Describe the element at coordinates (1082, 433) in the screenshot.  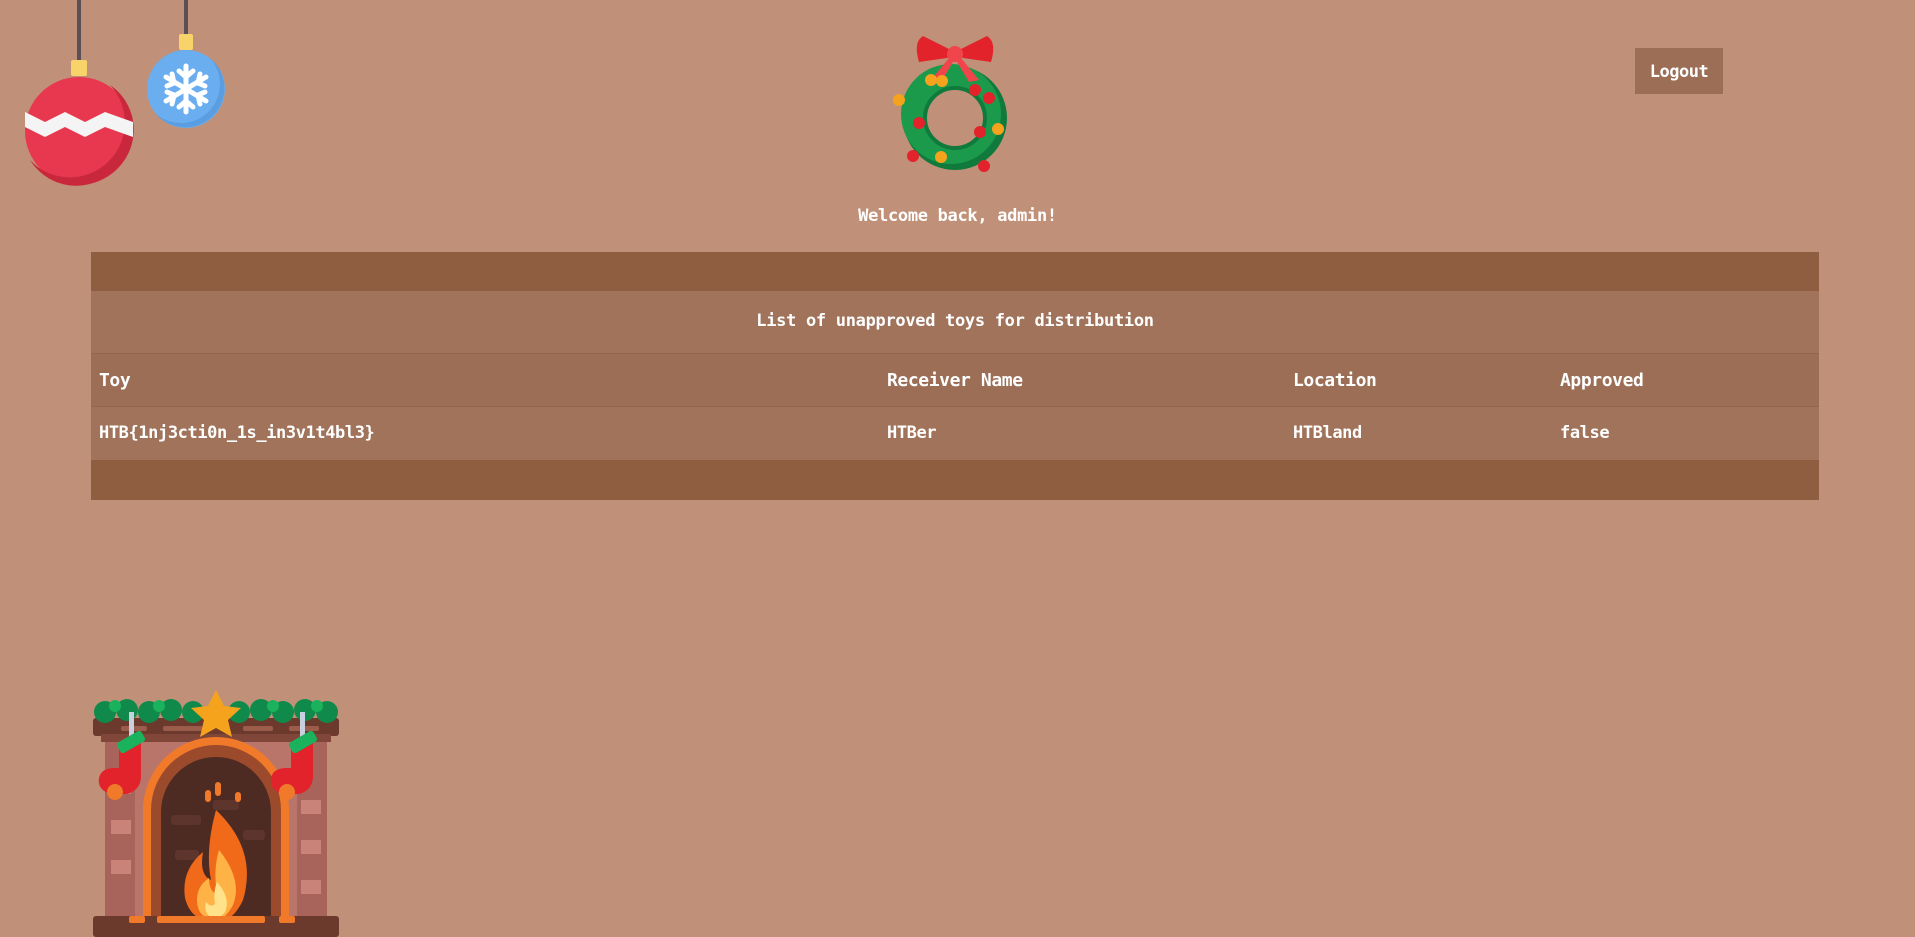
I see `cell-receiver-name: HTBer` at that location.